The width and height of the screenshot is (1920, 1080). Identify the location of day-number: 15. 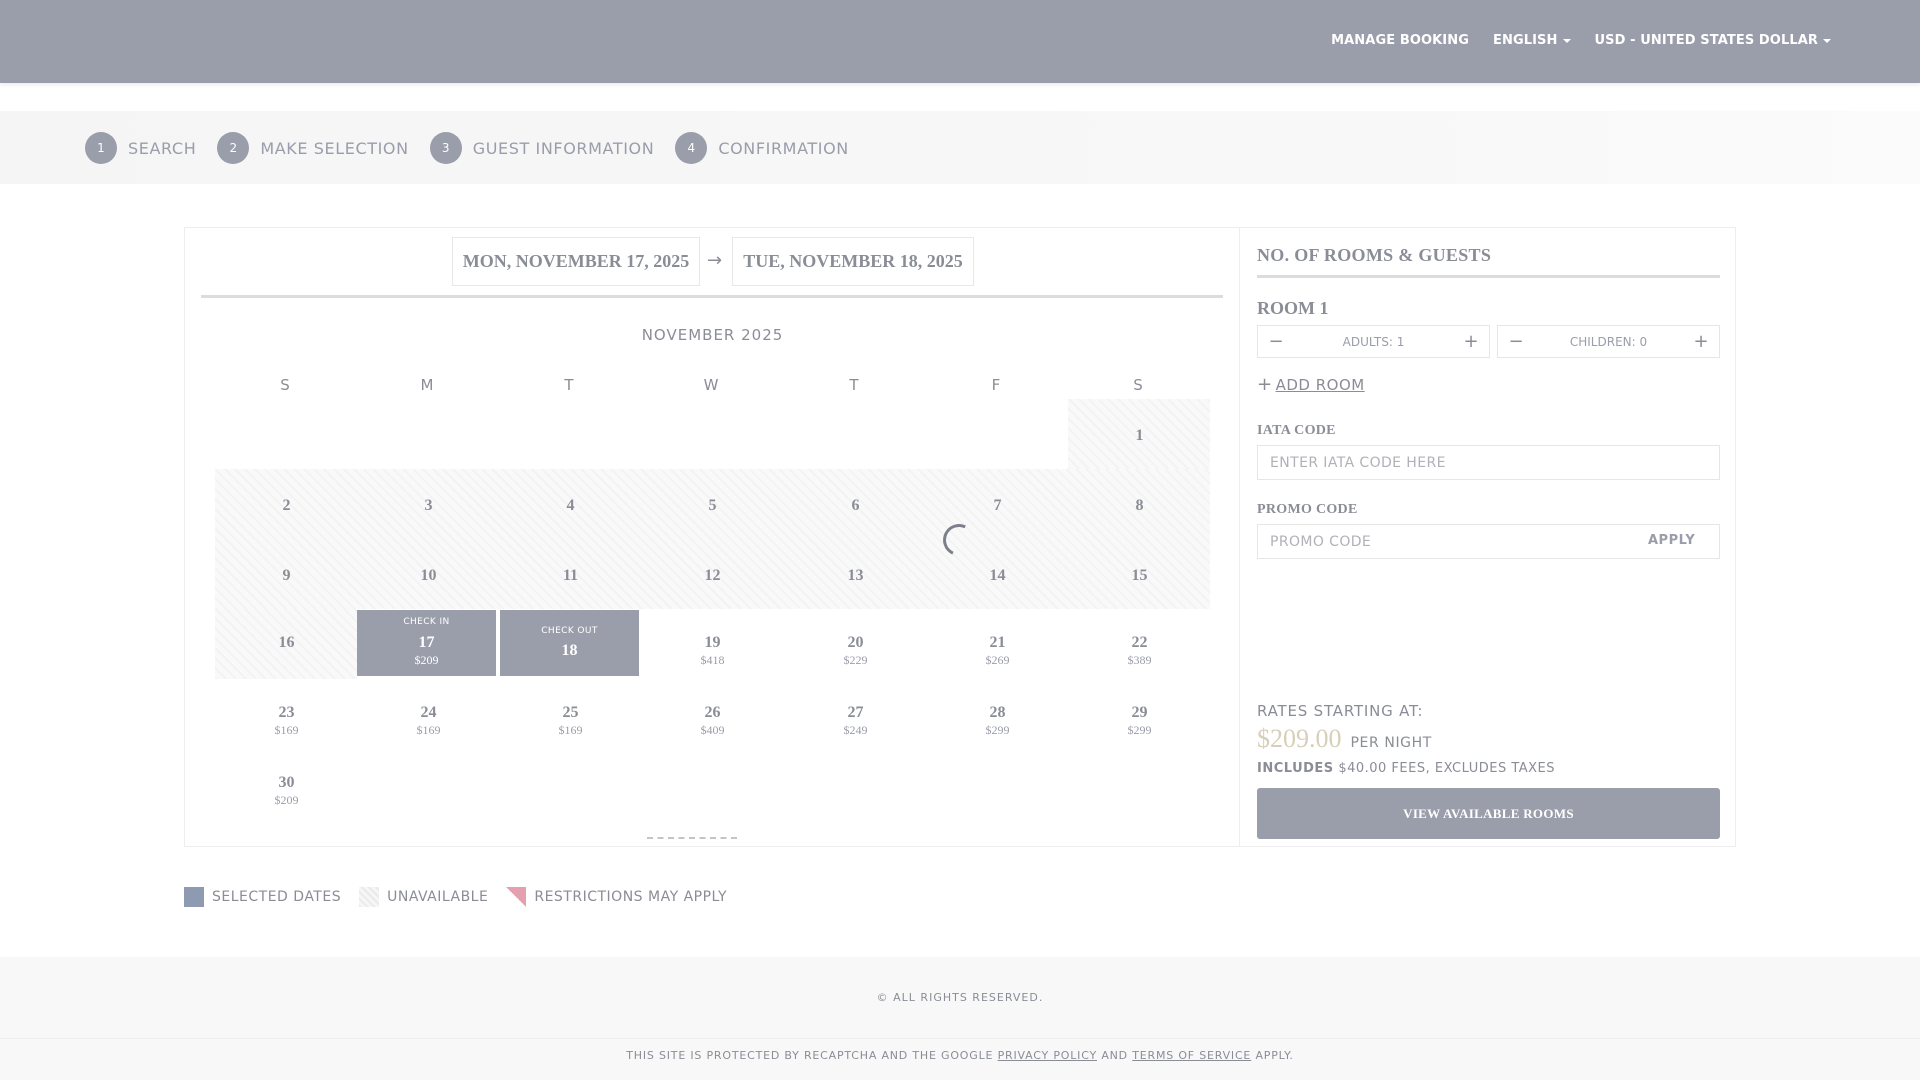
(1139, 575).